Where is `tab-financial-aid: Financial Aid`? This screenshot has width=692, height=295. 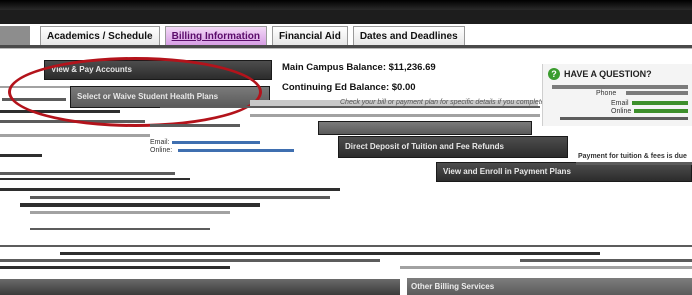 tab-financial-aid: Financial Aid is located at coordinates (309, 36).